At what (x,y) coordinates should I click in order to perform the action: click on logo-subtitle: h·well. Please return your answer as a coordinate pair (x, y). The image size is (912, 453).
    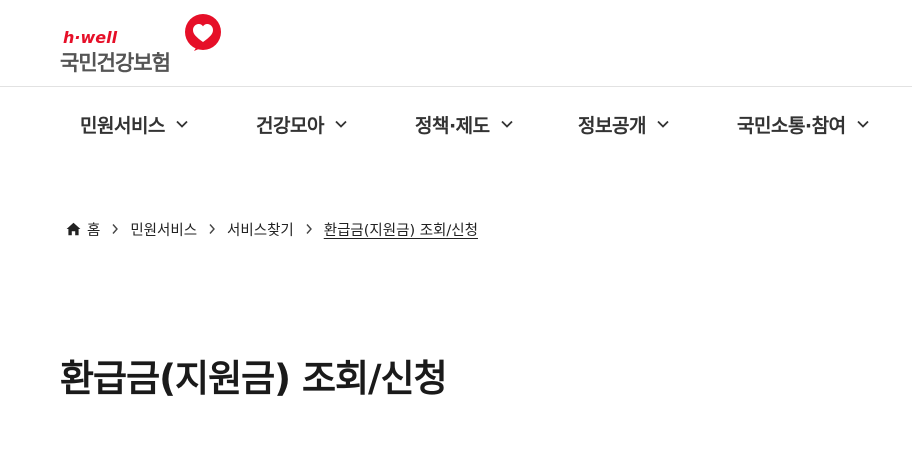
    Looking at the image, I should click on (90, 37).